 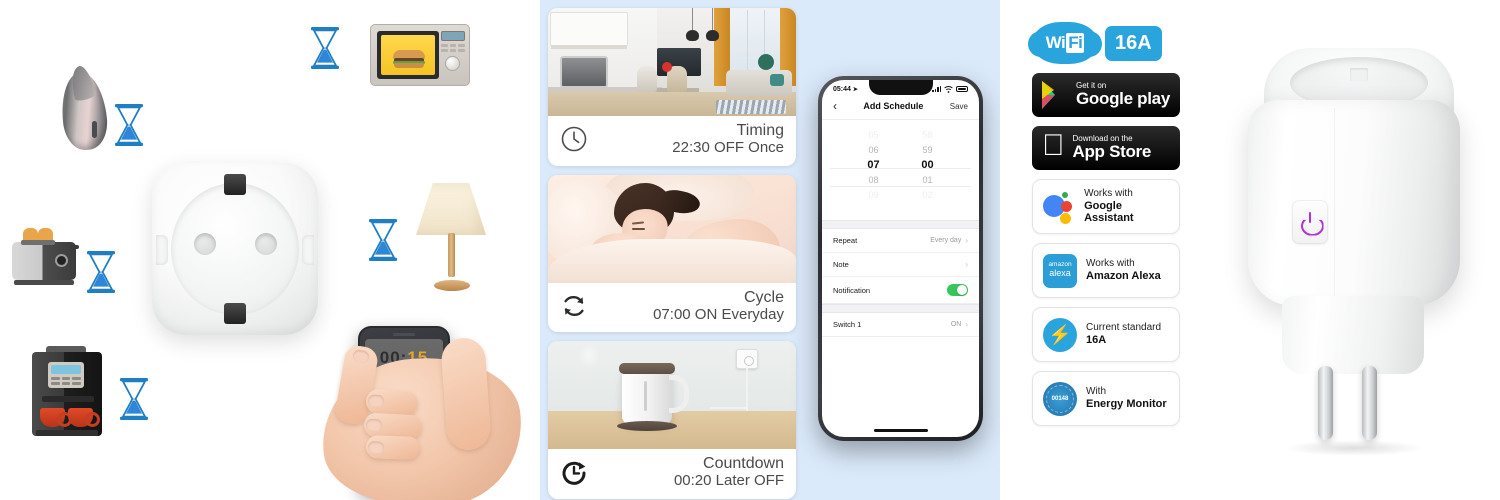 I want to click on compat-big-label: Energy Monitor, so click(x=1126, y=403).